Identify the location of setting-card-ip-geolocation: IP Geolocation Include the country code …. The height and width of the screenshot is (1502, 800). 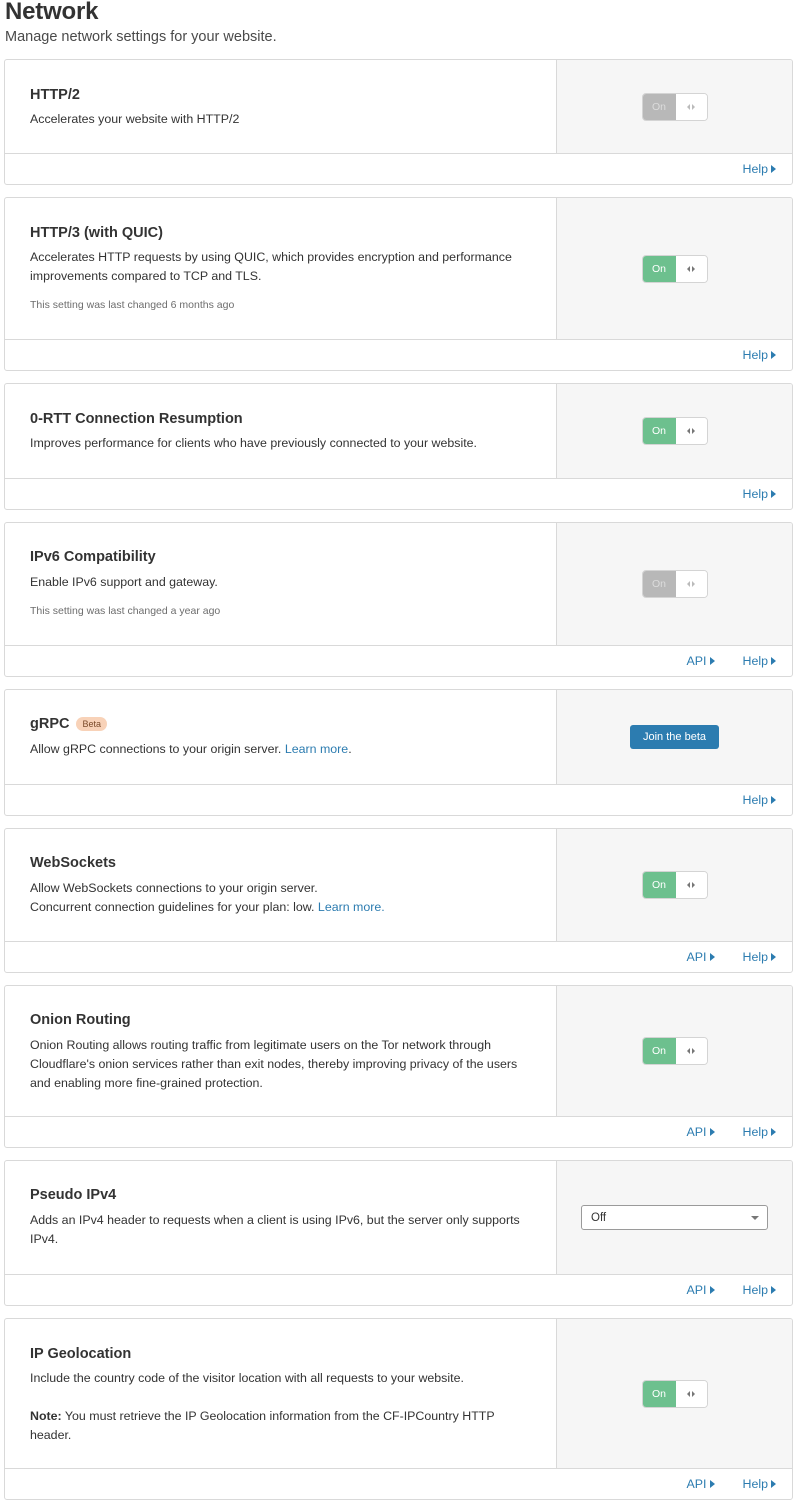
(398, 1409).